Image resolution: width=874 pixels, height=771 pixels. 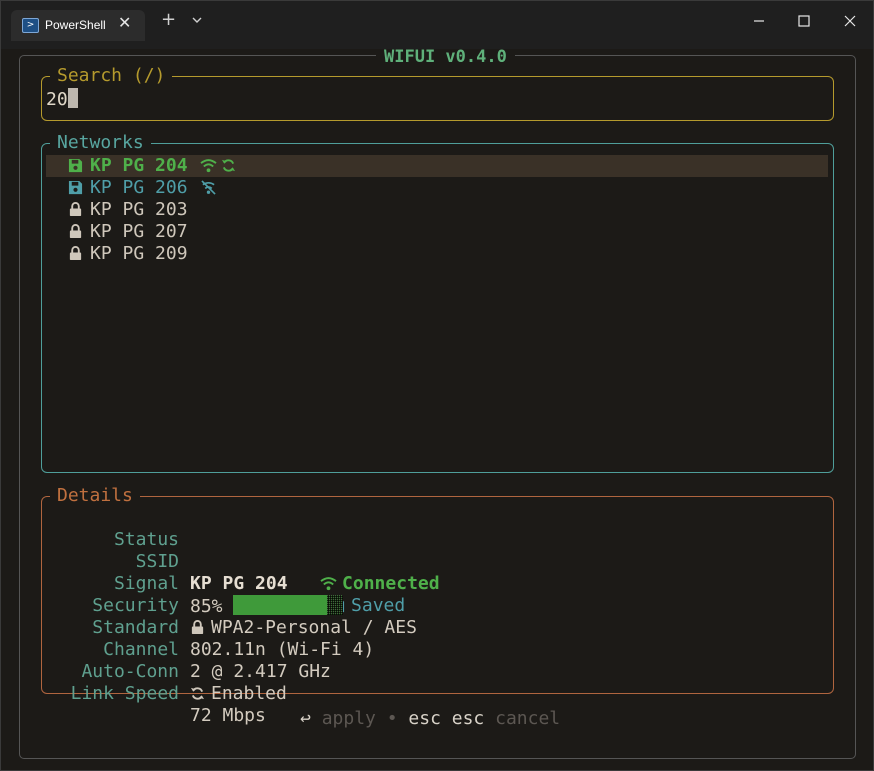 What do you see at coordinates (437, 232) in the screenshot?
I see `network-item-kp-pg-207: KP PG 207` at bounding box center [437, 232].